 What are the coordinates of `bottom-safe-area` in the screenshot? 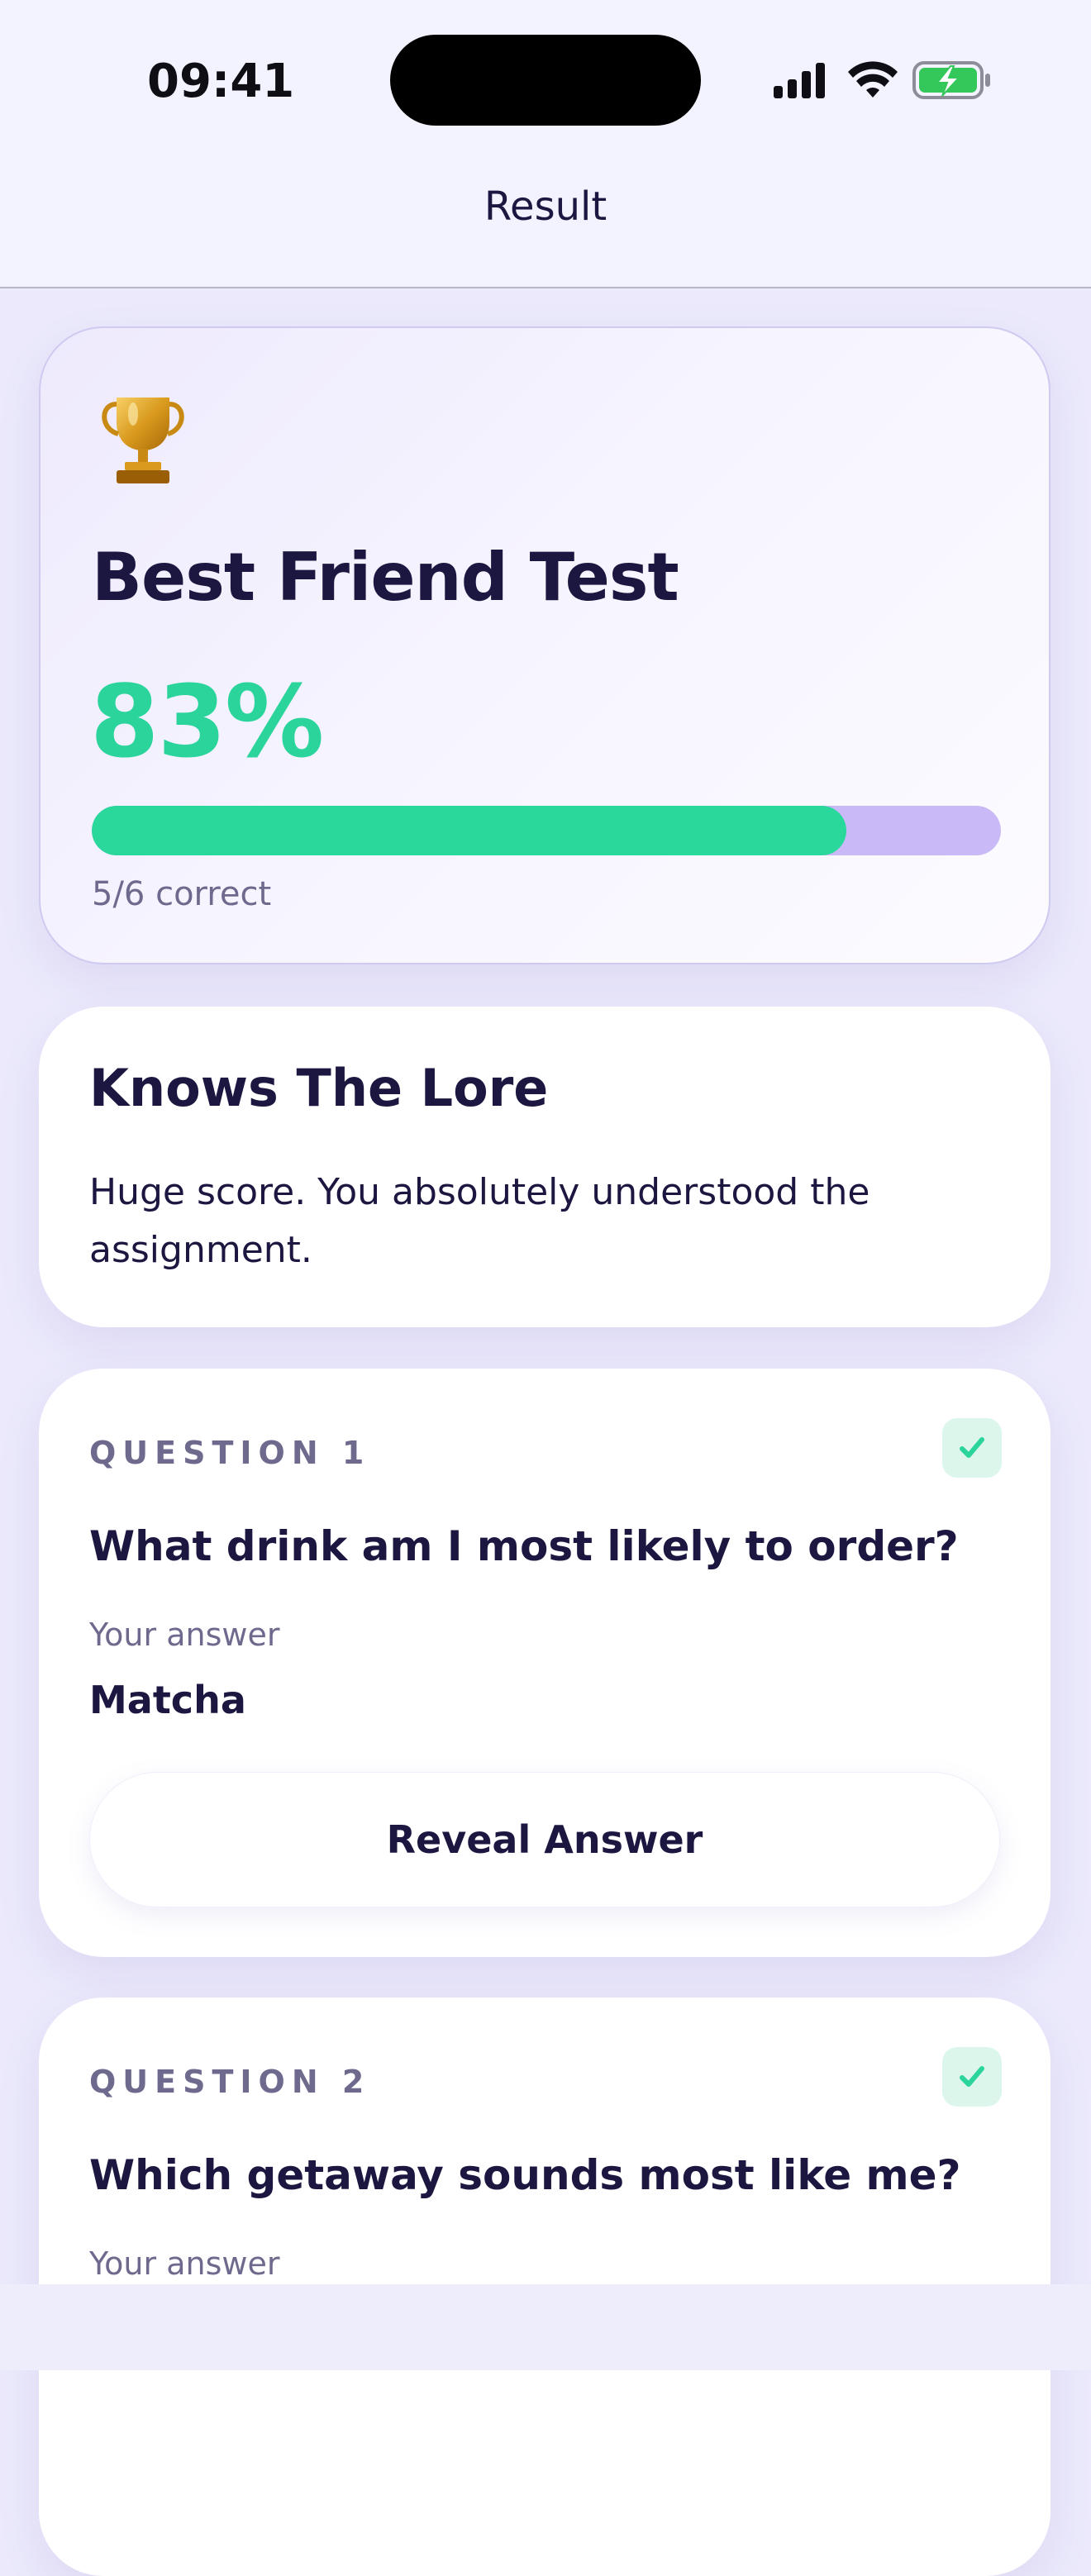 It's located at (545, 2327).